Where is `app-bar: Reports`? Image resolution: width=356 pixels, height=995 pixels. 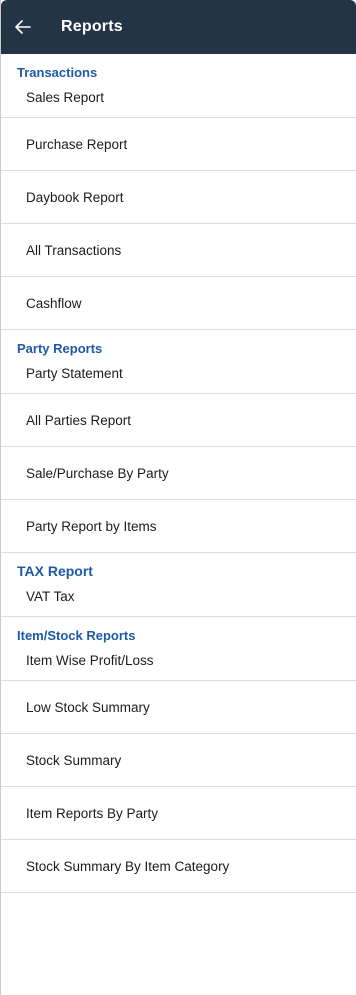 app-bar: Reports is located at coordinates (178, 27).